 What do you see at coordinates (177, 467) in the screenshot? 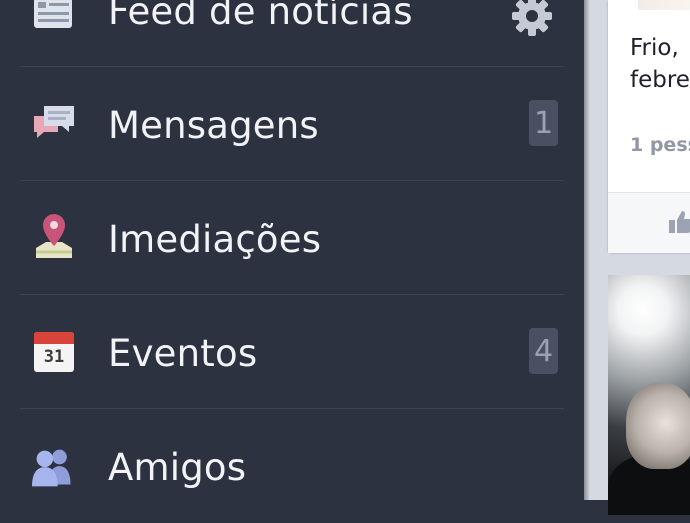
I see `sidebar-item-label: Amigos` at bounding box center [177, 467].